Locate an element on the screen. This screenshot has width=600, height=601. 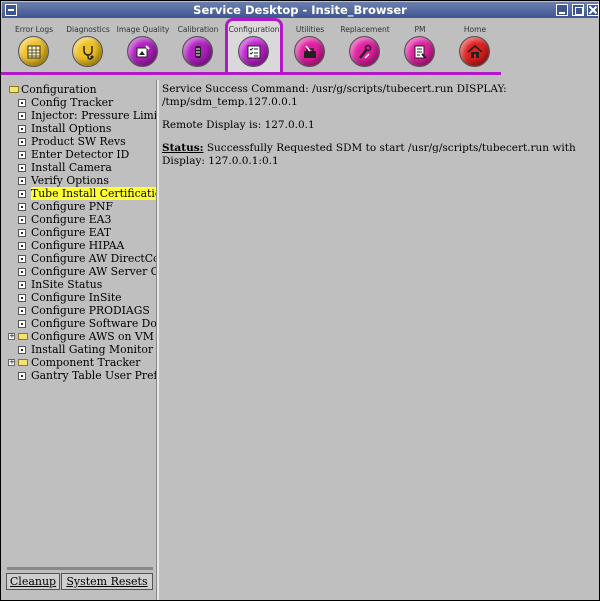
tool-image-quality: Image Quality is located at coordinates (143, 45).